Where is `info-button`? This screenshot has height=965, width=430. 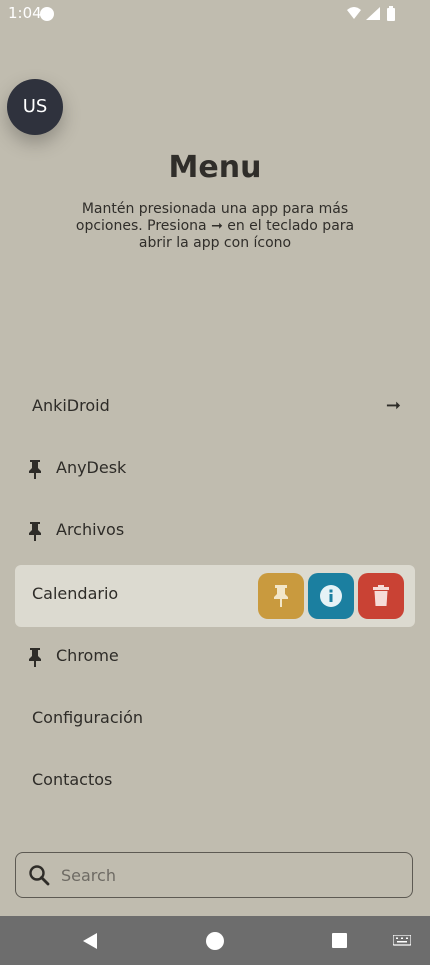
info-button is located at coordinates (331, 596).